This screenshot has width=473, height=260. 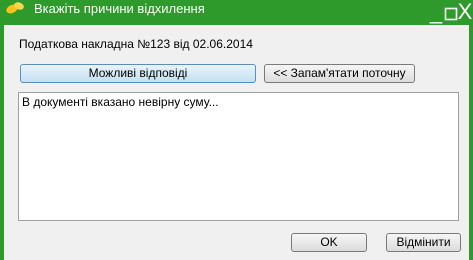 What do you see at coordinates (451, 12) in the screenshot?
I see `maximize-icon` at bounding box center [451, 12].